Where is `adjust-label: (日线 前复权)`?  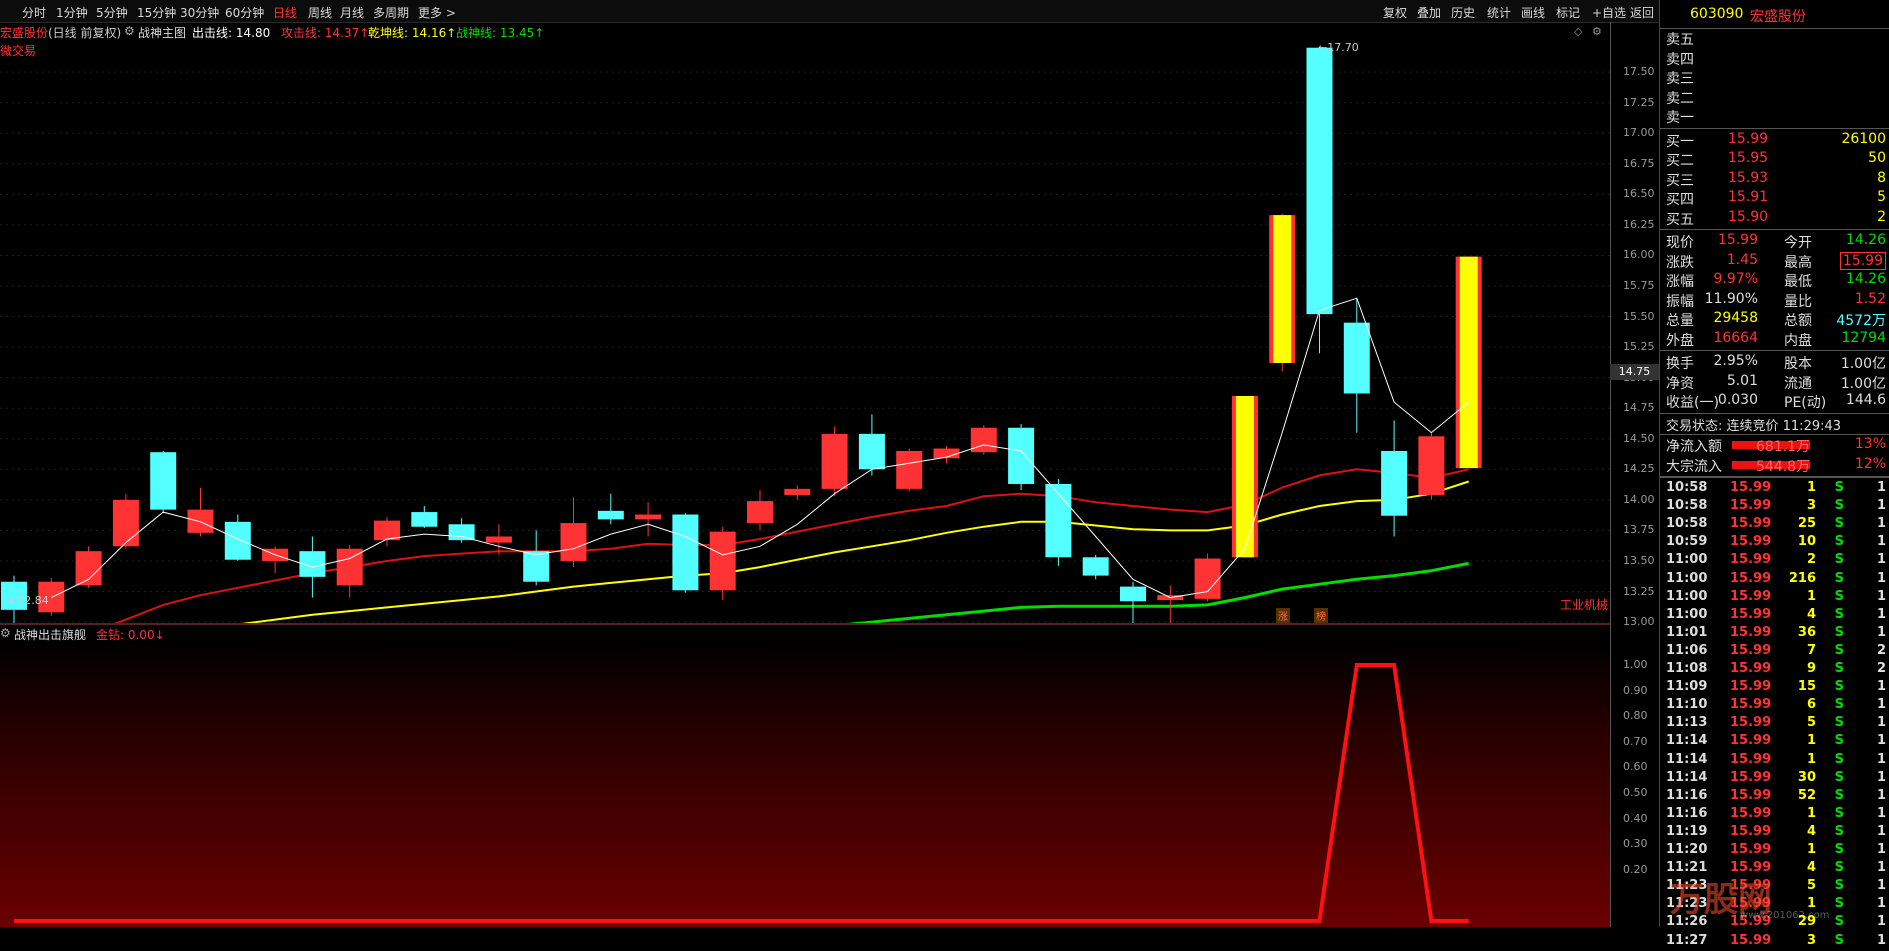
adjust-label: (日线 前复权) is located at coordinates (84, 32).